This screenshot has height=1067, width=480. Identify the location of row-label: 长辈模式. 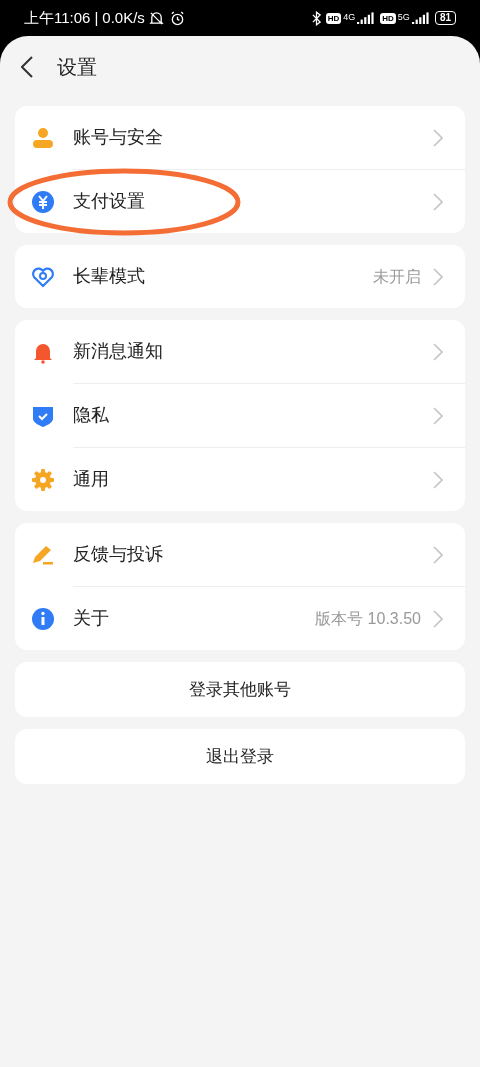
(109, 276).